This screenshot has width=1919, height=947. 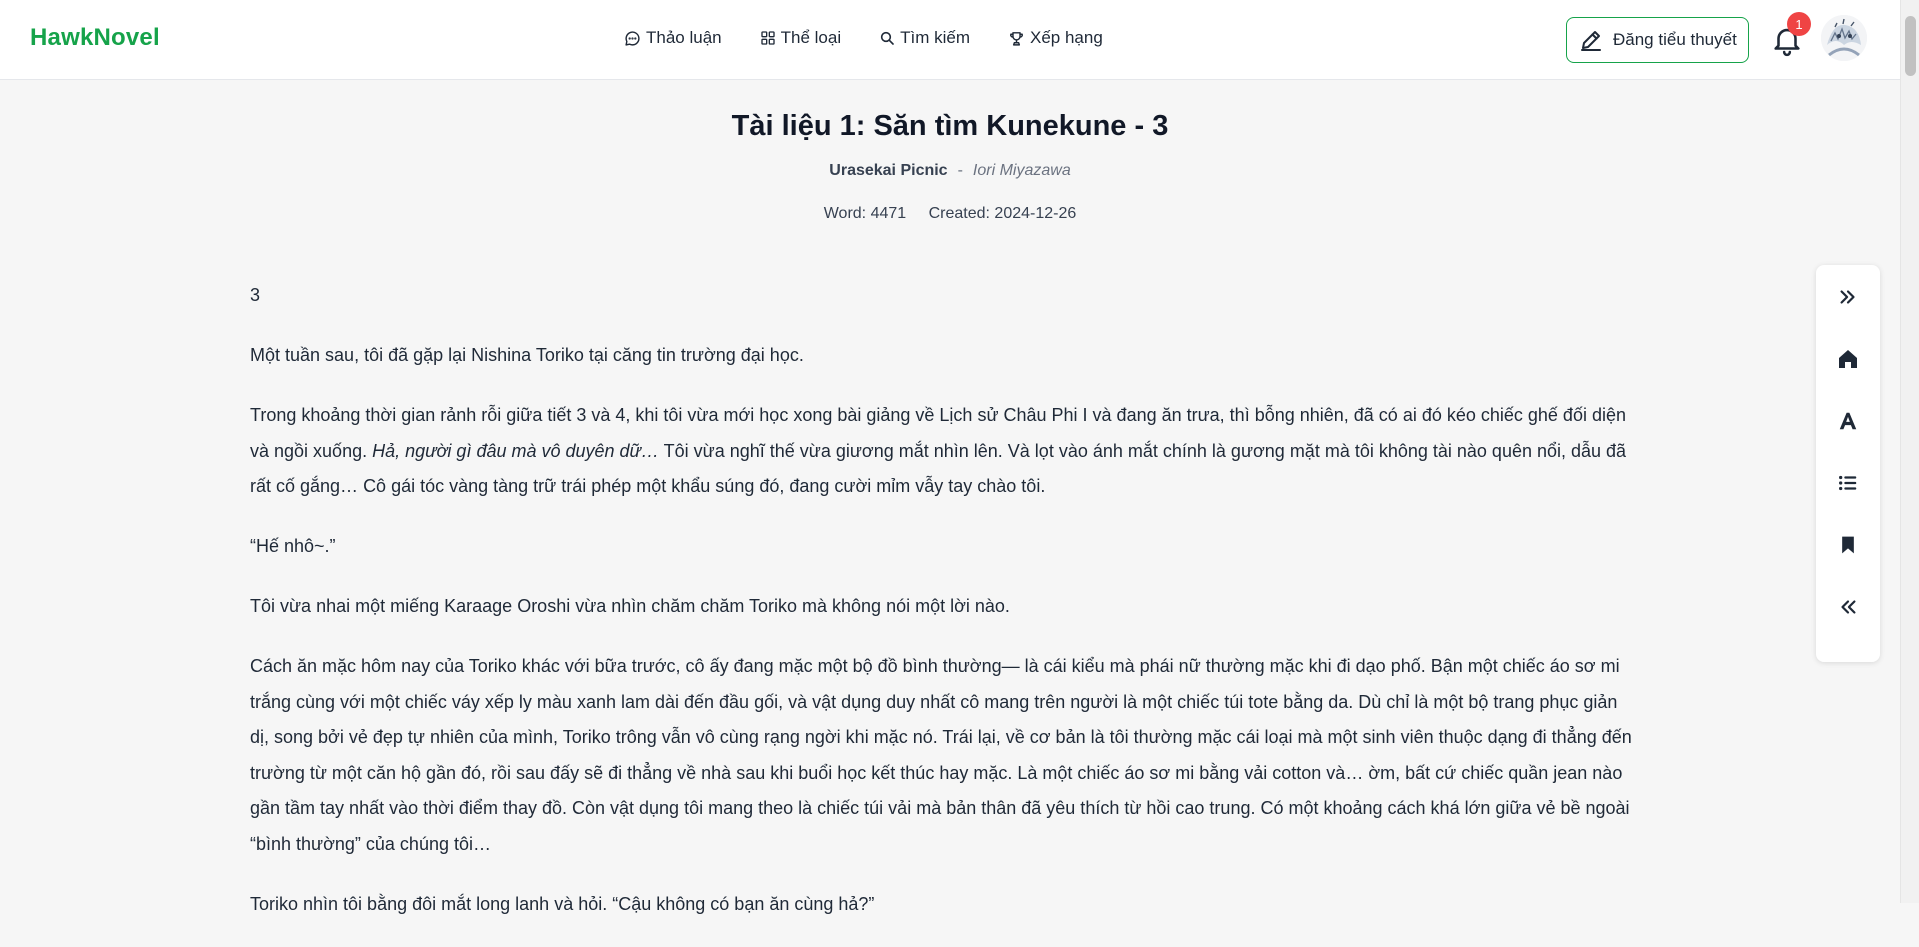 What do you see at coordinates (293, 546) in the screenshot?
I see `paragraph: “Hế nhô~.”` at bounding box center [293, 546].